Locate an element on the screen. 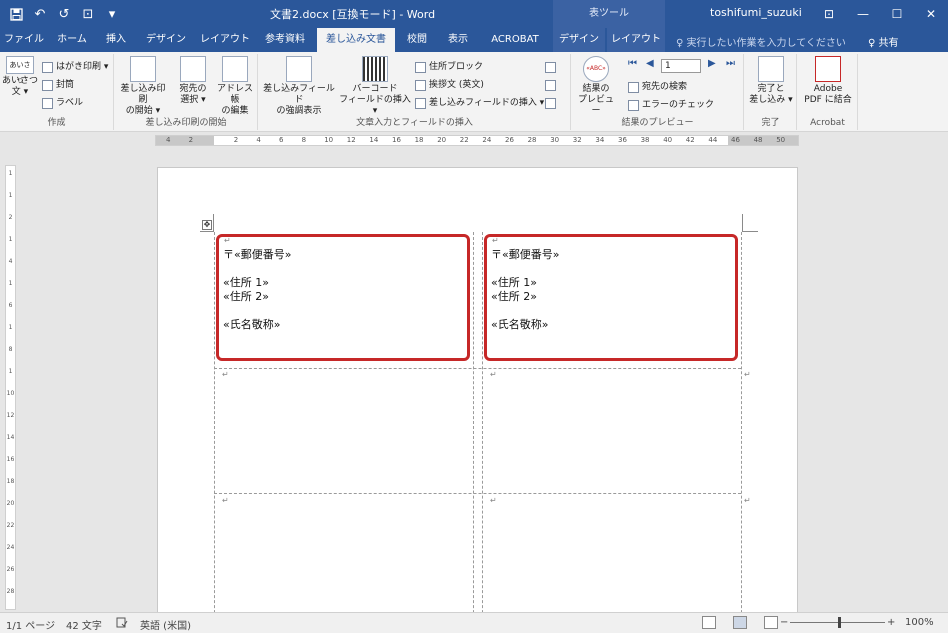 This screenshot has height=633, width=948. group-finish: 完了と 差し込み ▾ 完了 is located at coordinates (771, 92).